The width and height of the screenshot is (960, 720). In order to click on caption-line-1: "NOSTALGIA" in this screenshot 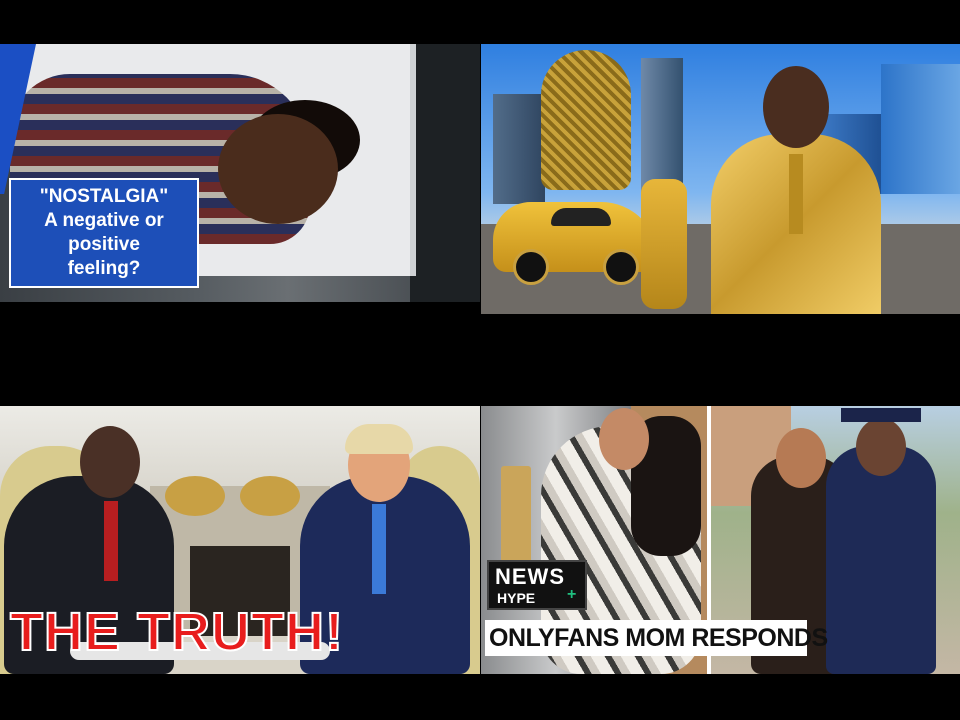, I will do `click(104, 196)`.